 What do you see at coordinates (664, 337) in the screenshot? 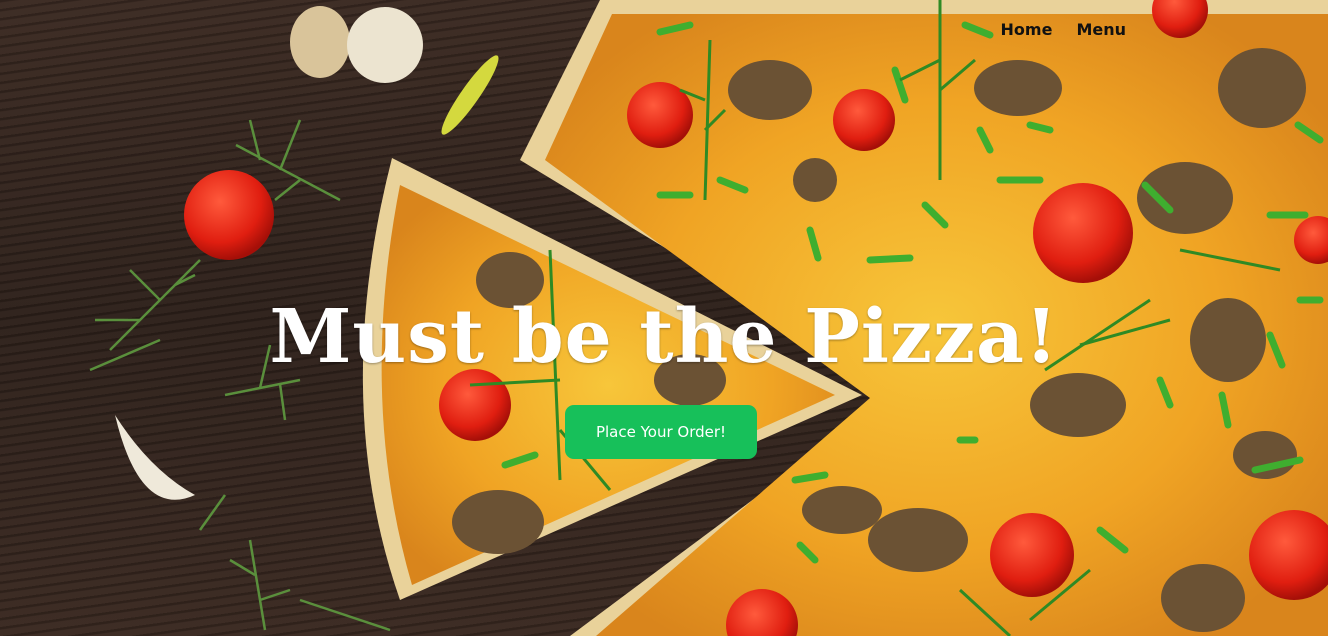
I see `hero-headline: Must be the Pizza!` at bounding box center [664, 337].